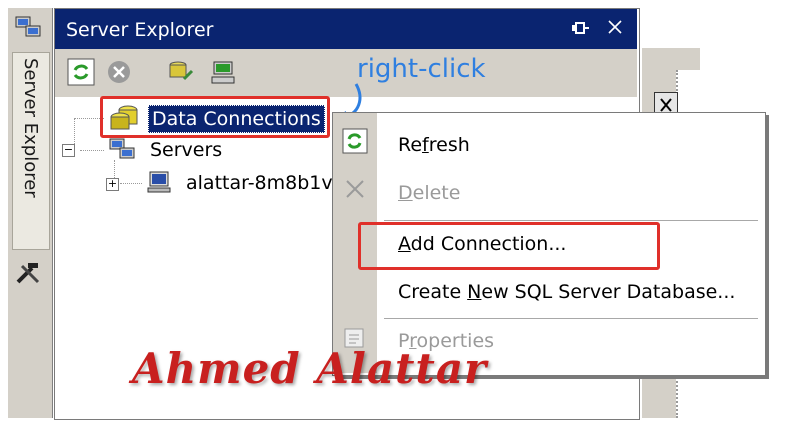 This screenshot has width=800, height=426. Describe the element at coordinates (355, 191) in the screenshot. I see `delete-icon` at that location.